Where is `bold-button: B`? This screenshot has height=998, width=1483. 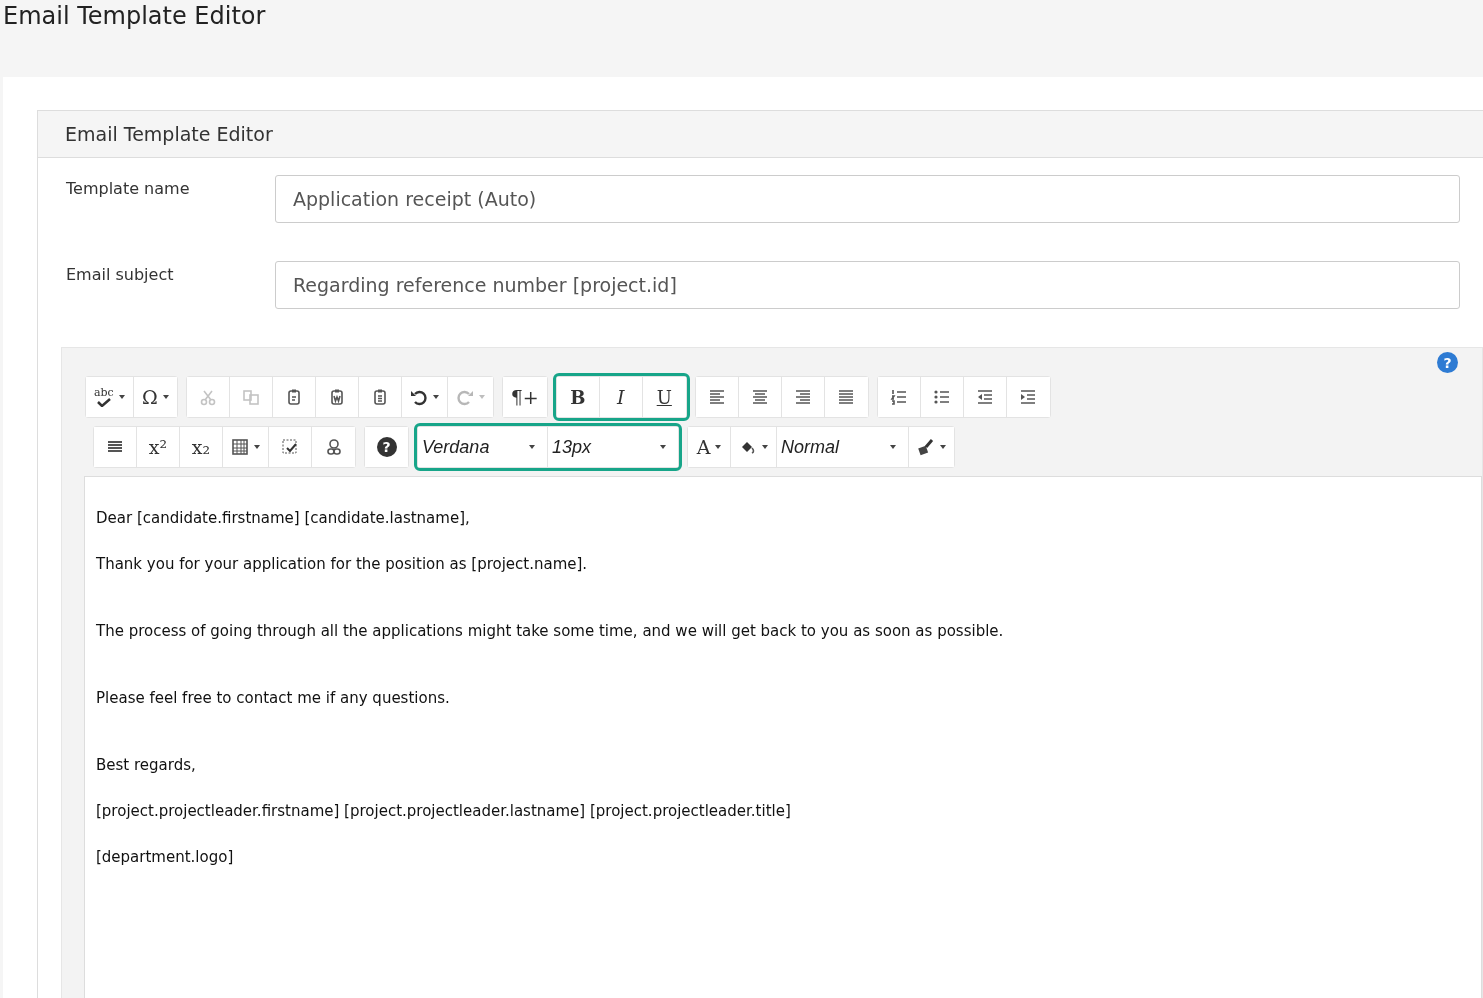
bold-button: B is located at coordinates (578, 397).